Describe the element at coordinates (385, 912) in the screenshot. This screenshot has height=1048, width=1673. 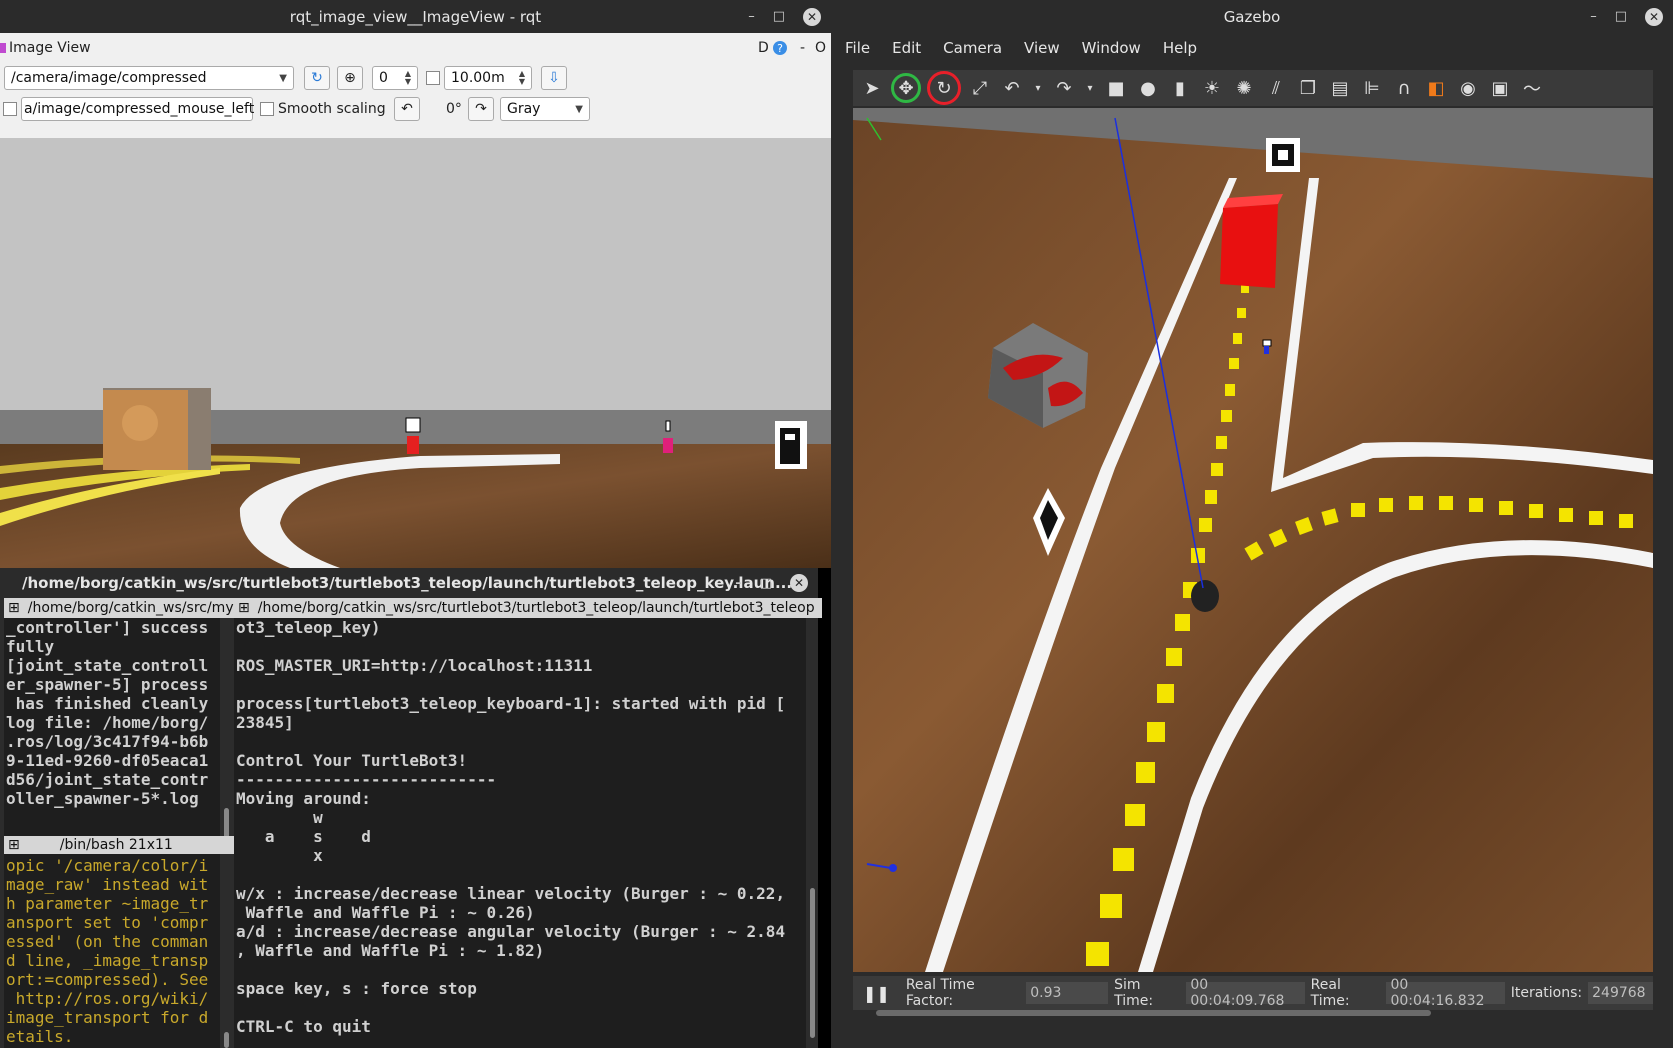
I see `terminal-line: Waffle and Waffle Pi : ~ 0.26)` at that location.